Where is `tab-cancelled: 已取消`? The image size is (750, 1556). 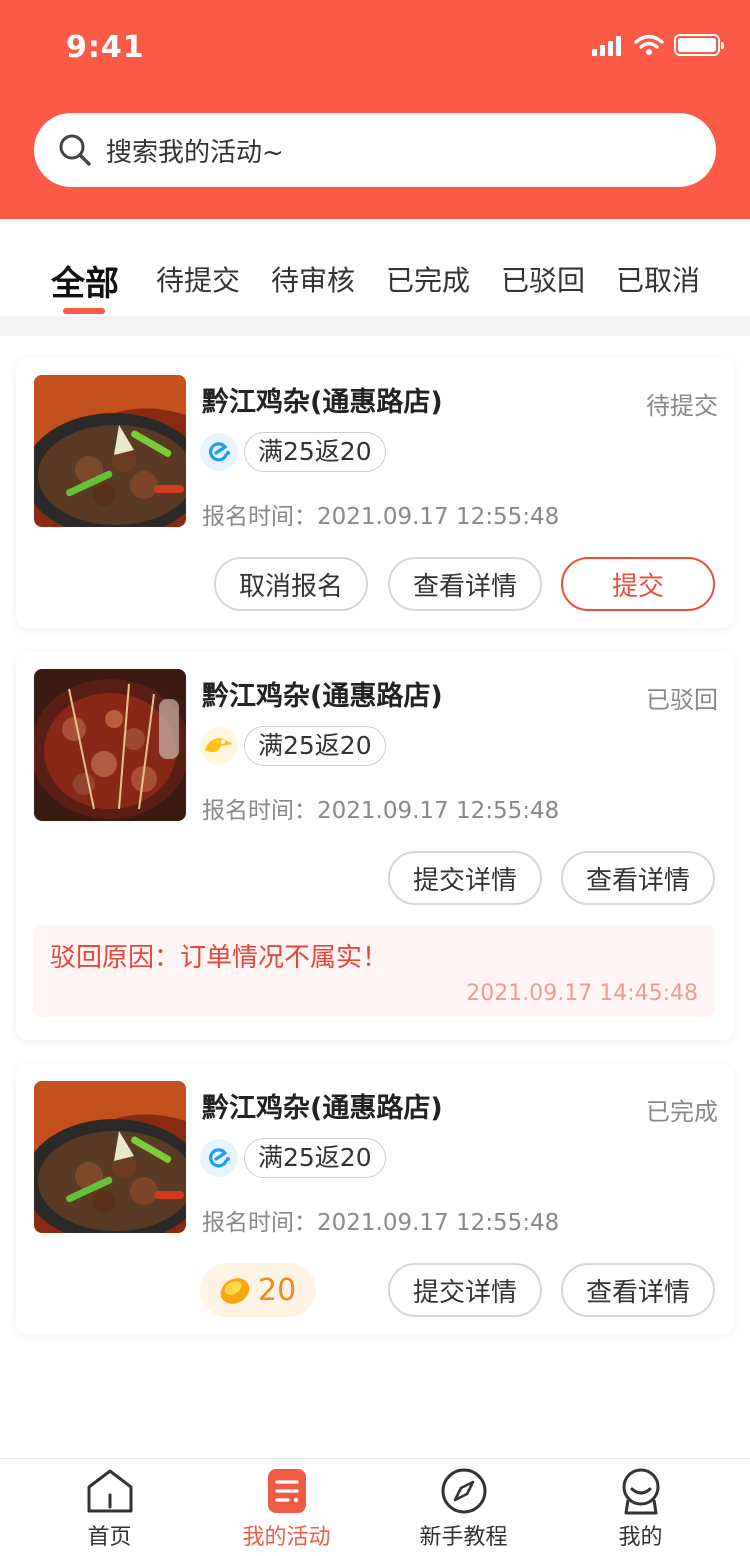 tab-cancelled: 已取消 is located at coordinates (658, 279).